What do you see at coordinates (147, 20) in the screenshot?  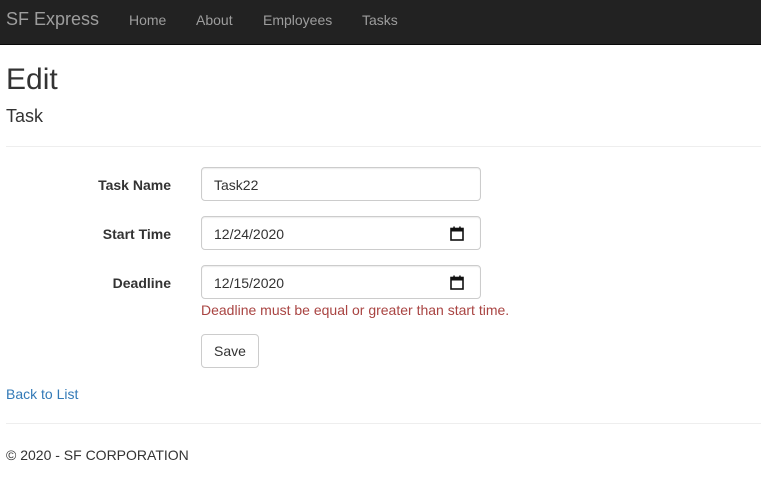 I see `nav-link-home: Home` at bounding box center [147, 20].